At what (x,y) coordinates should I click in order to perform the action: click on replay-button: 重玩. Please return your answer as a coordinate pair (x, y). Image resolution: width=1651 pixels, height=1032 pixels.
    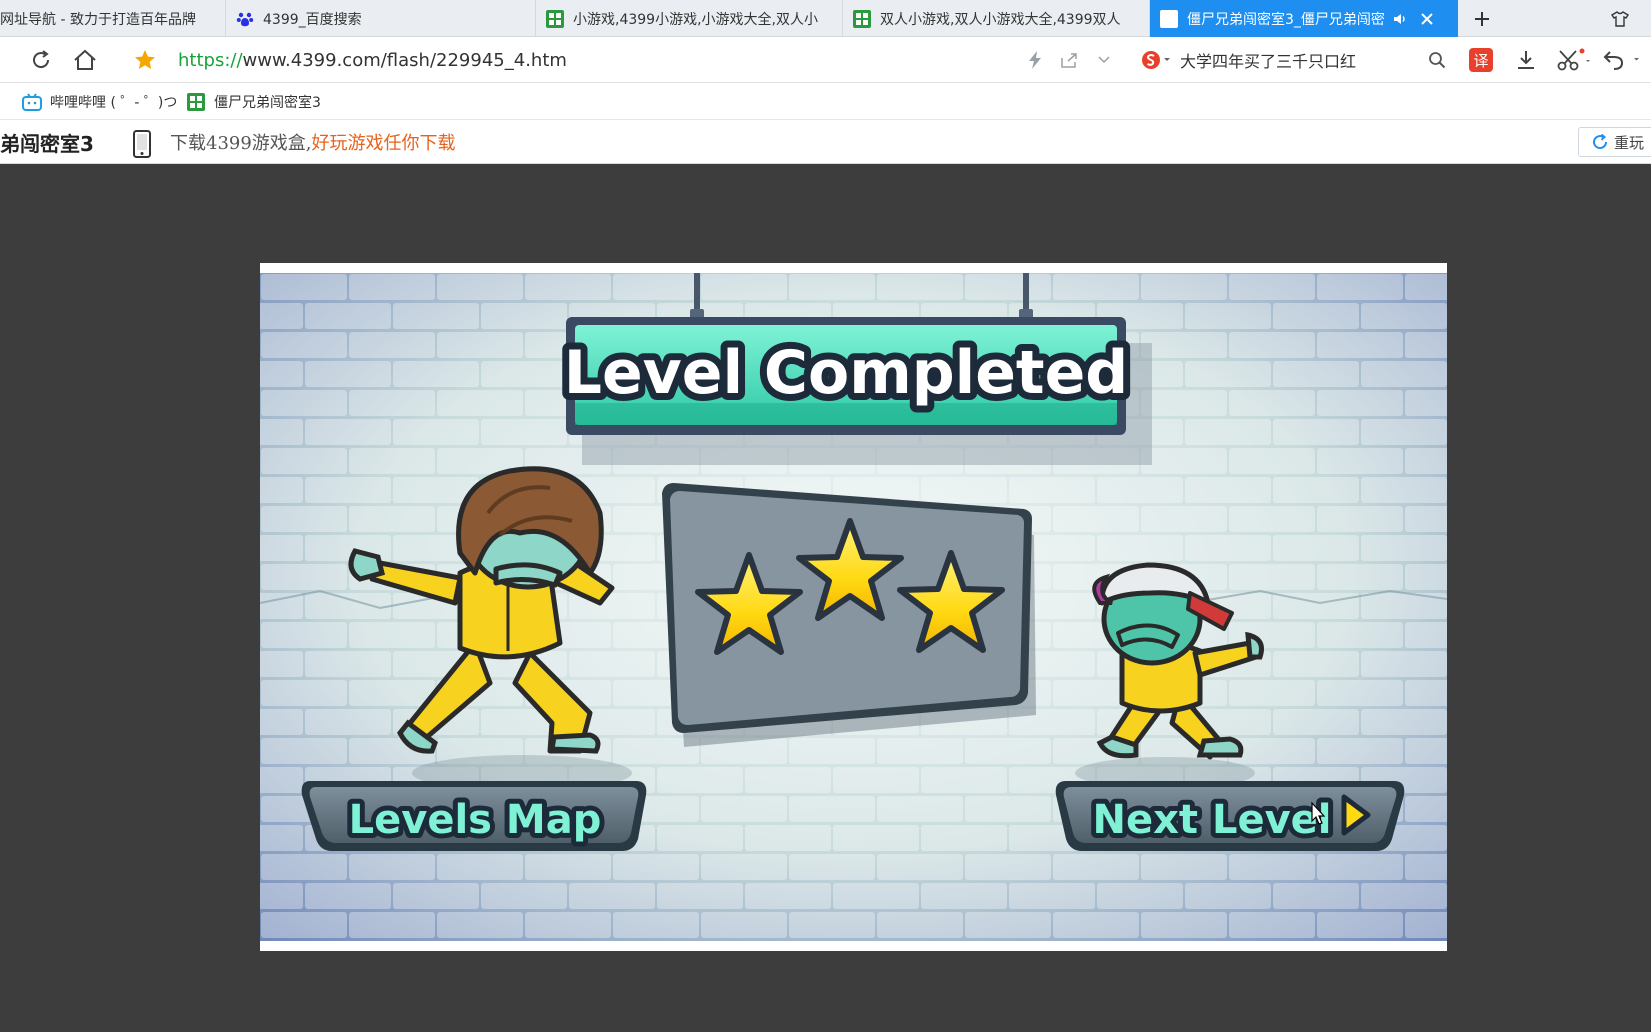
    Looking at the image, I should click on (1614, 142).